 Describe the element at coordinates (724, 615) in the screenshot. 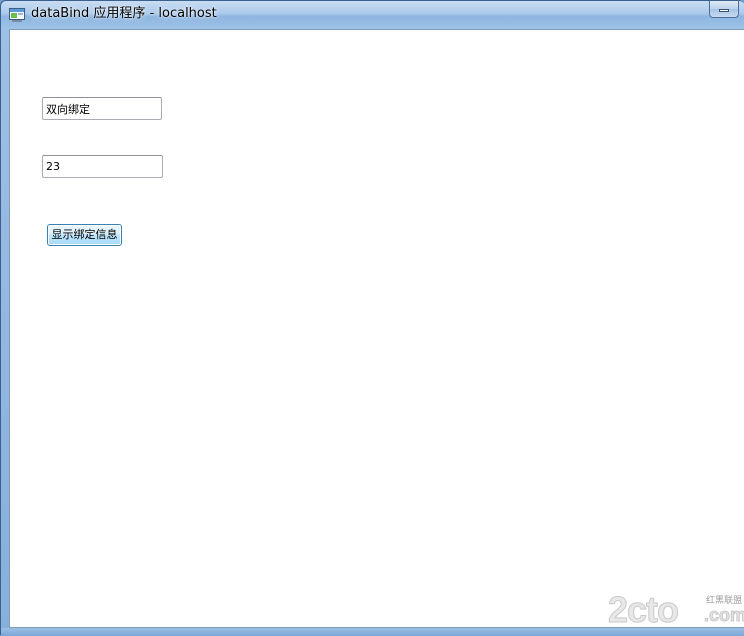

I see `watermark-suffix-text: .com` at that location.